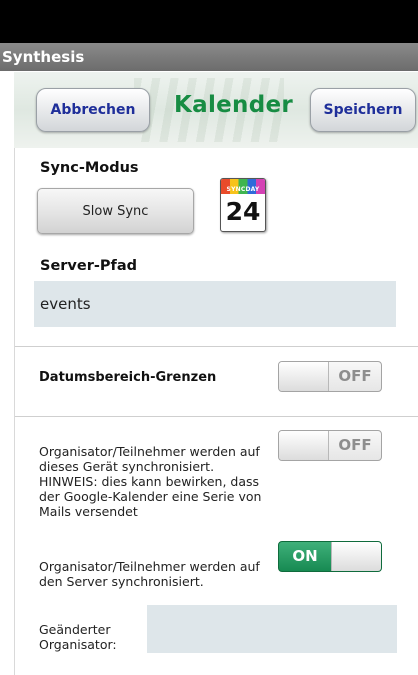  Describe the element at coordinates (243, 211) in the screenshot. I see `calendar-day-number: 24` at that location.